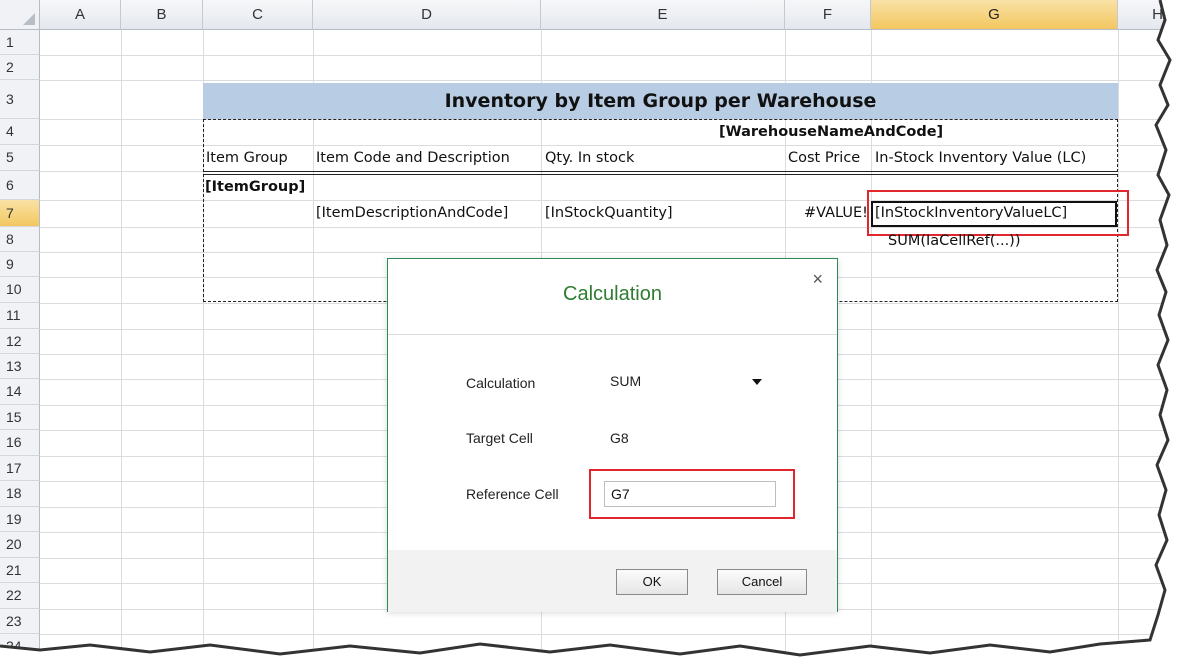 This screenshot has height=661, width=1184. I want to click on column-header-g: G, so click(994, 15).